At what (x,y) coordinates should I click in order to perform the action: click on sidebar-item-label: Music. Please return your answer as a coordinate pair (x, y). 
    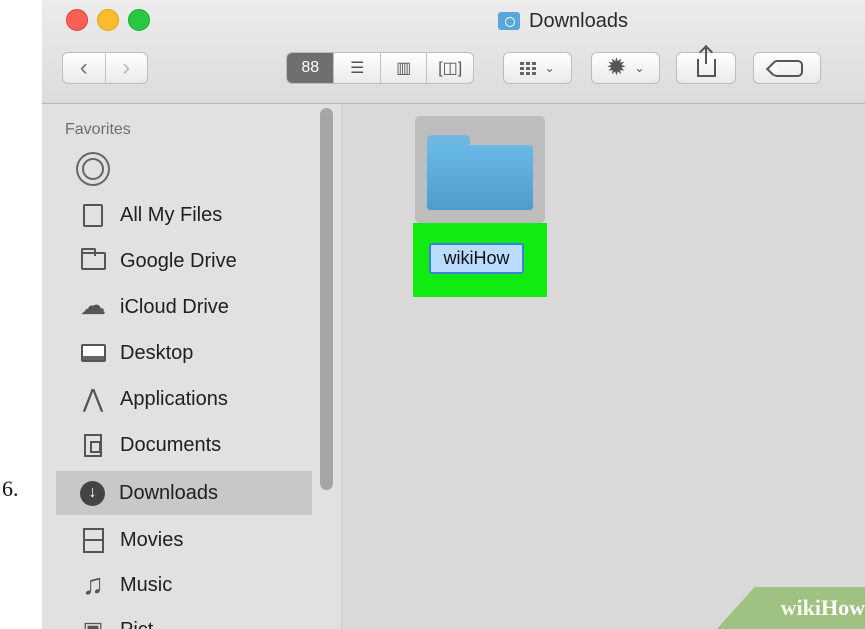
    Looking at the image, I should click on (146, 584).